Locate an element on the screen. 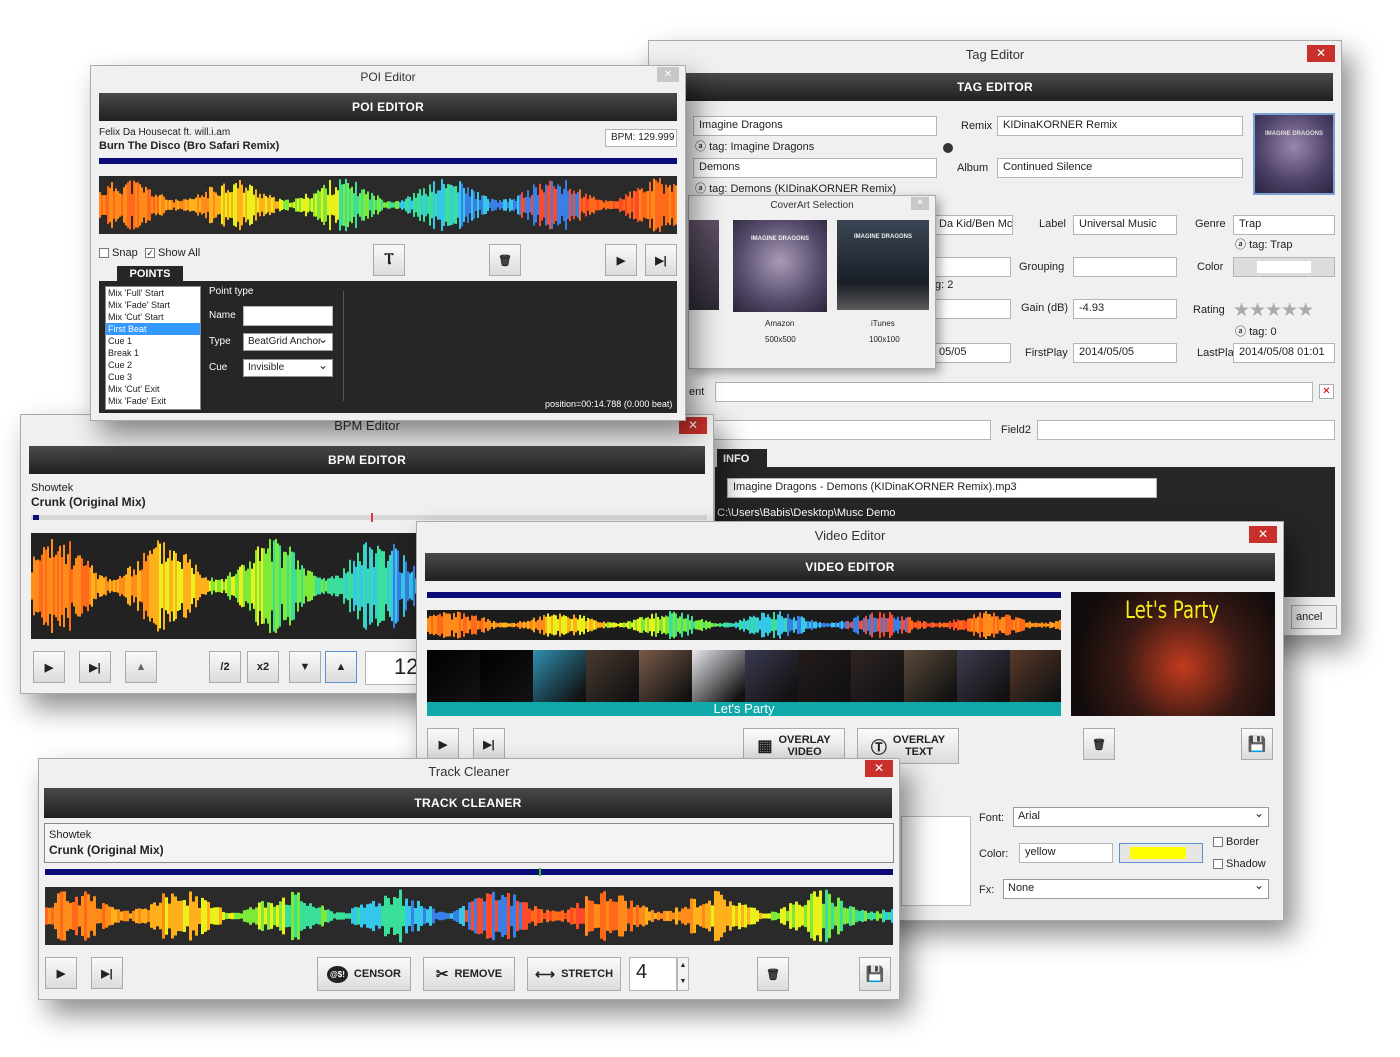 Image resolution: width=1400 pixels, height=1057 pixels. list-item: Mix 'Fade' Exit is located at coordinates (153, 401).